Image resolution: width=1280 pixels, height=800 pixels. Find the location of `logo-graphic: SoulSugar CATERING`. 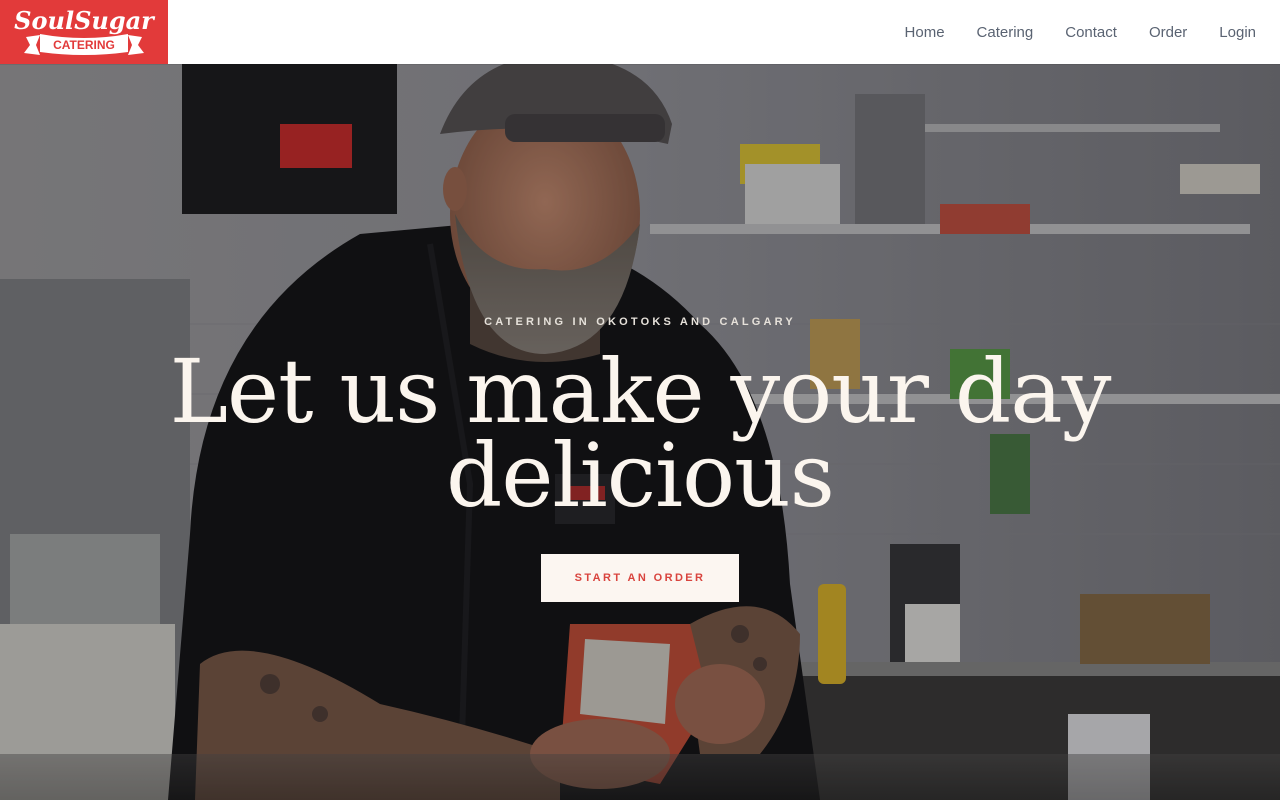

logo-graphic: SoulSugar CATERING is located at coordinates (84, 32).